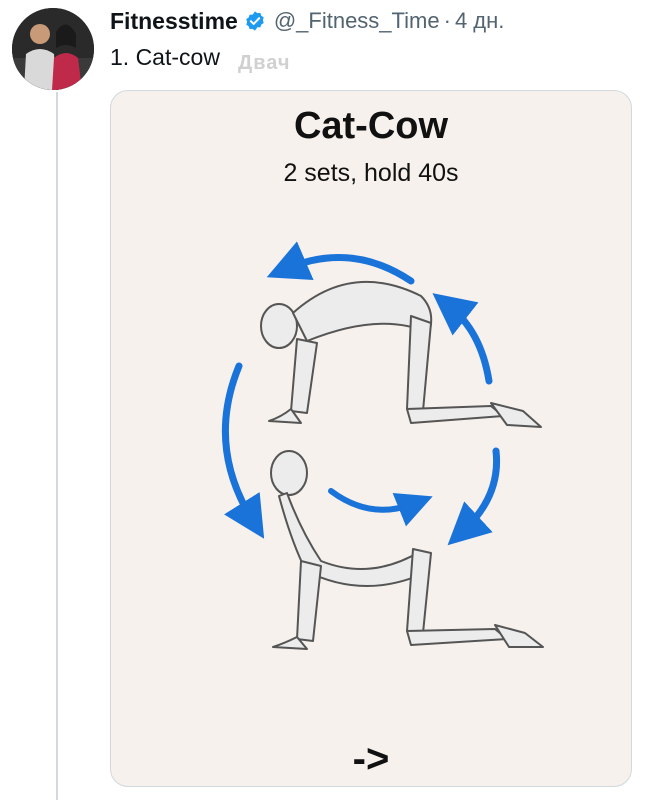 The width and height of the screenshot is (646, 800). What do you see at coordinates (340, 263) in the screenshot?
I see `arrow-top` at bounding box center [340, 263].